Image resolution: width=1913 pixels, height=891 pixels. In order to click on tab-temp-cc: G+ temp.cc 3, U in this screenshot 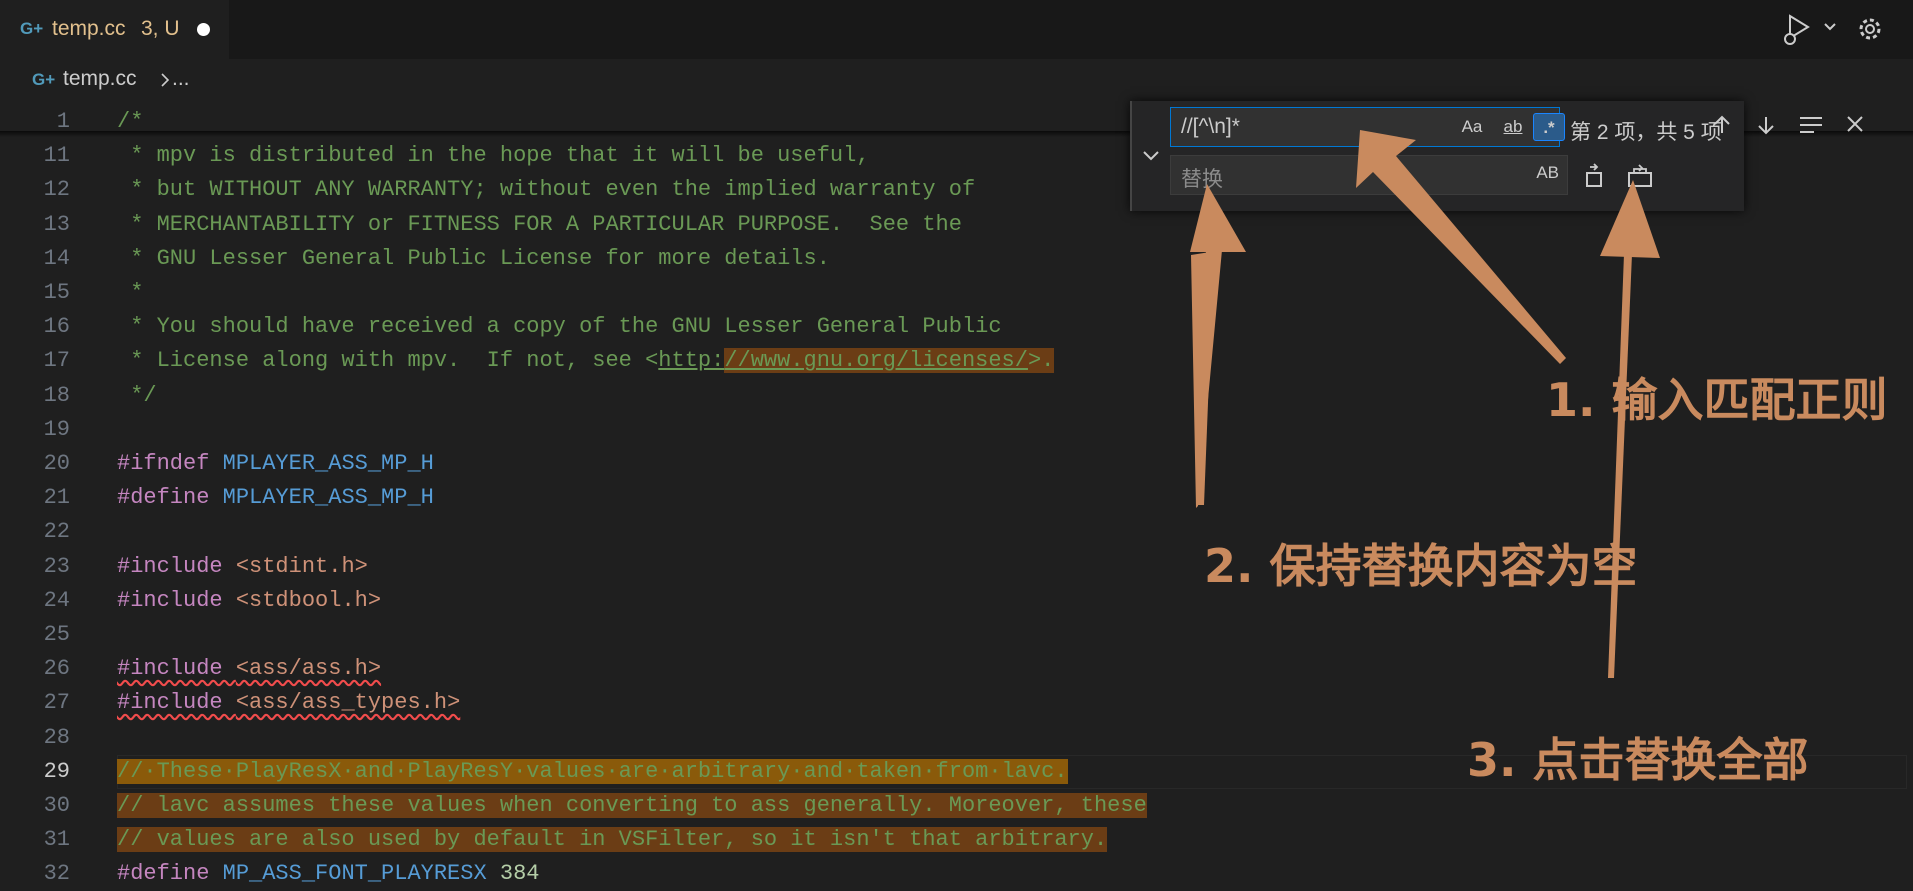, I will do `click(114, 29)`.